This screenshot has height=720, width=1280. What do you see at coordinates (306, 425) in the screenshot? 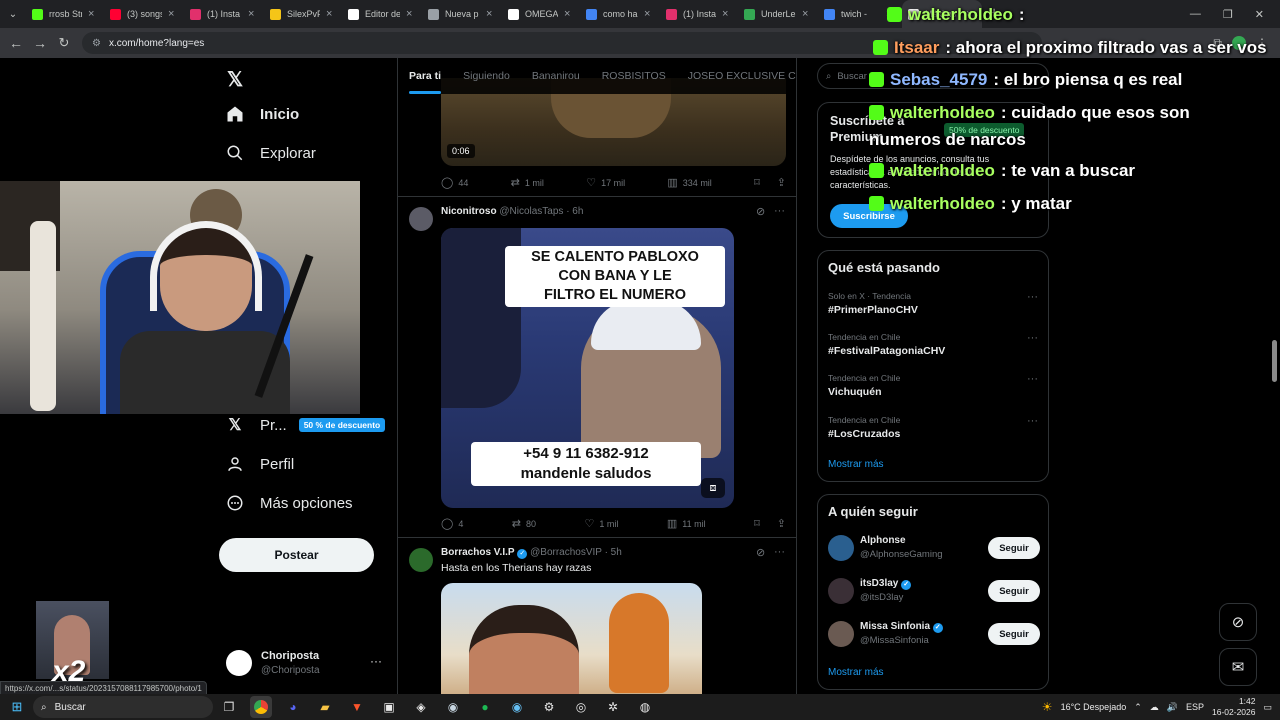
I see `sidebar-item-premium: 𝕏 Pr... 50 % de descuento` at bounding box center [306, 425].